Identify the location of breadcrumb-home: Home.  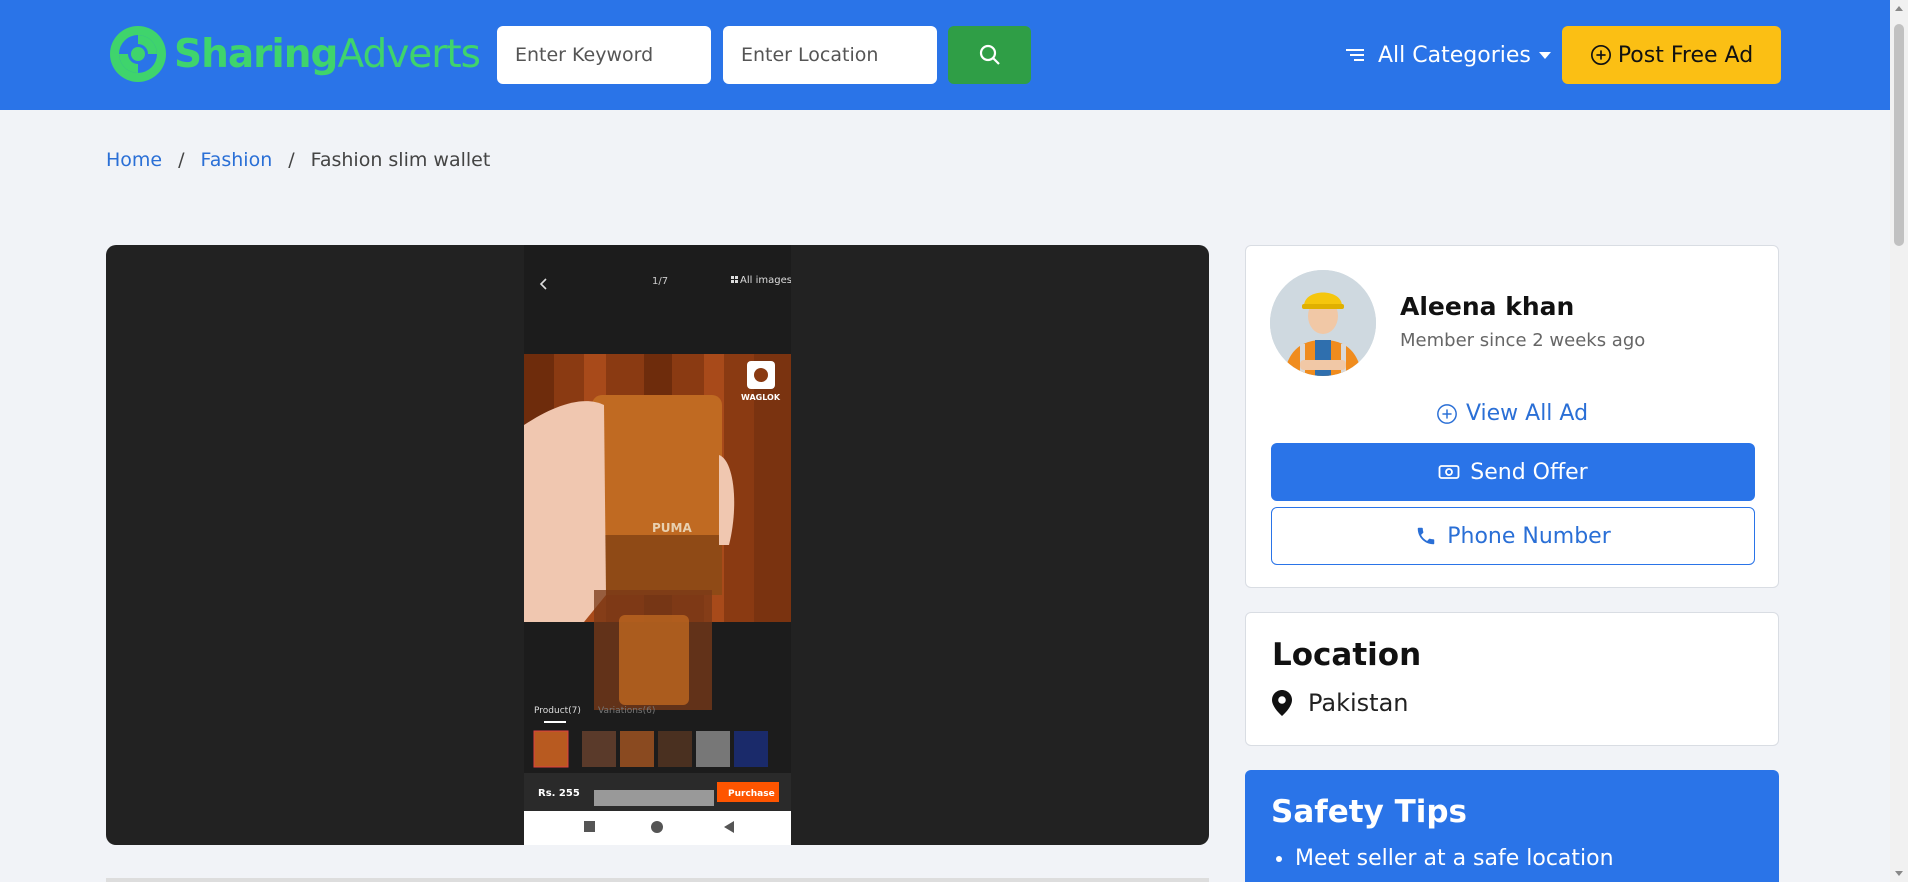
(134, 160).